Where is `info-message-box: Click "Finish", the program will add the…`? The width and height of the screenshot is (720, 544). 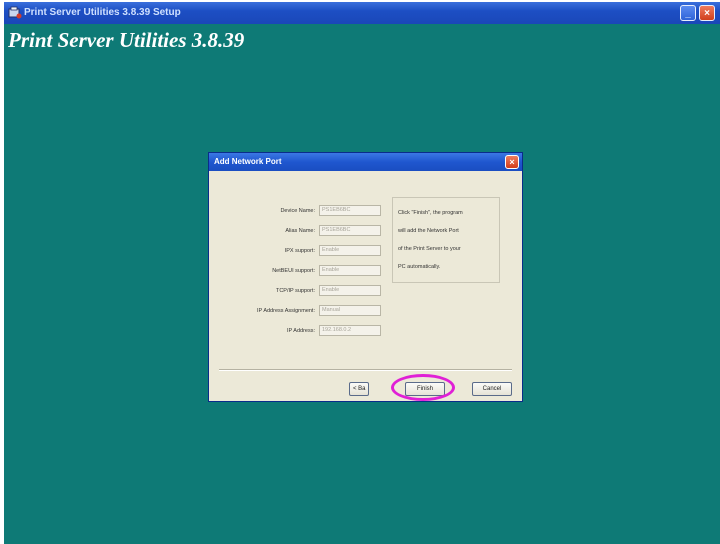 info-message-box: Click "Finish", the program will add the… is located at coordinates (446, 240).